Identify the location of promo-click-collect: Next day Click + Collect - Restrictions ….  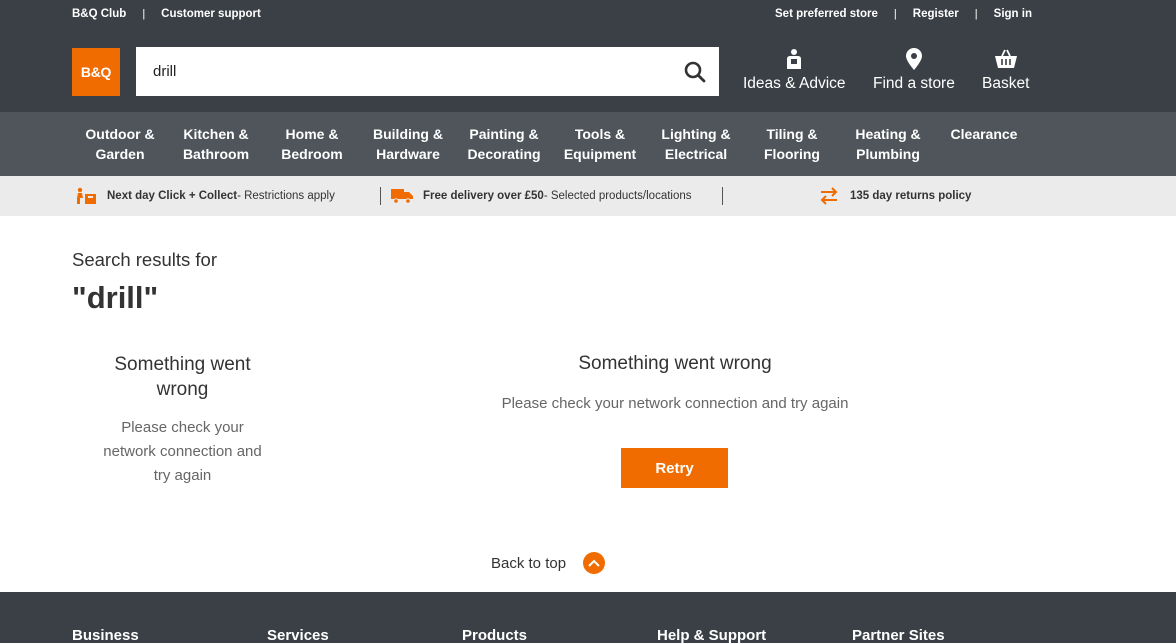
(205, 196).